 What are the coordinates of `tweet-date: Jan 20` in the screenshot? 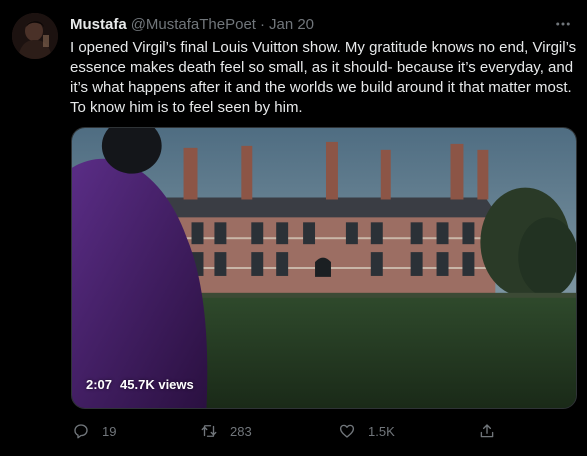 It's located at (291, 24).